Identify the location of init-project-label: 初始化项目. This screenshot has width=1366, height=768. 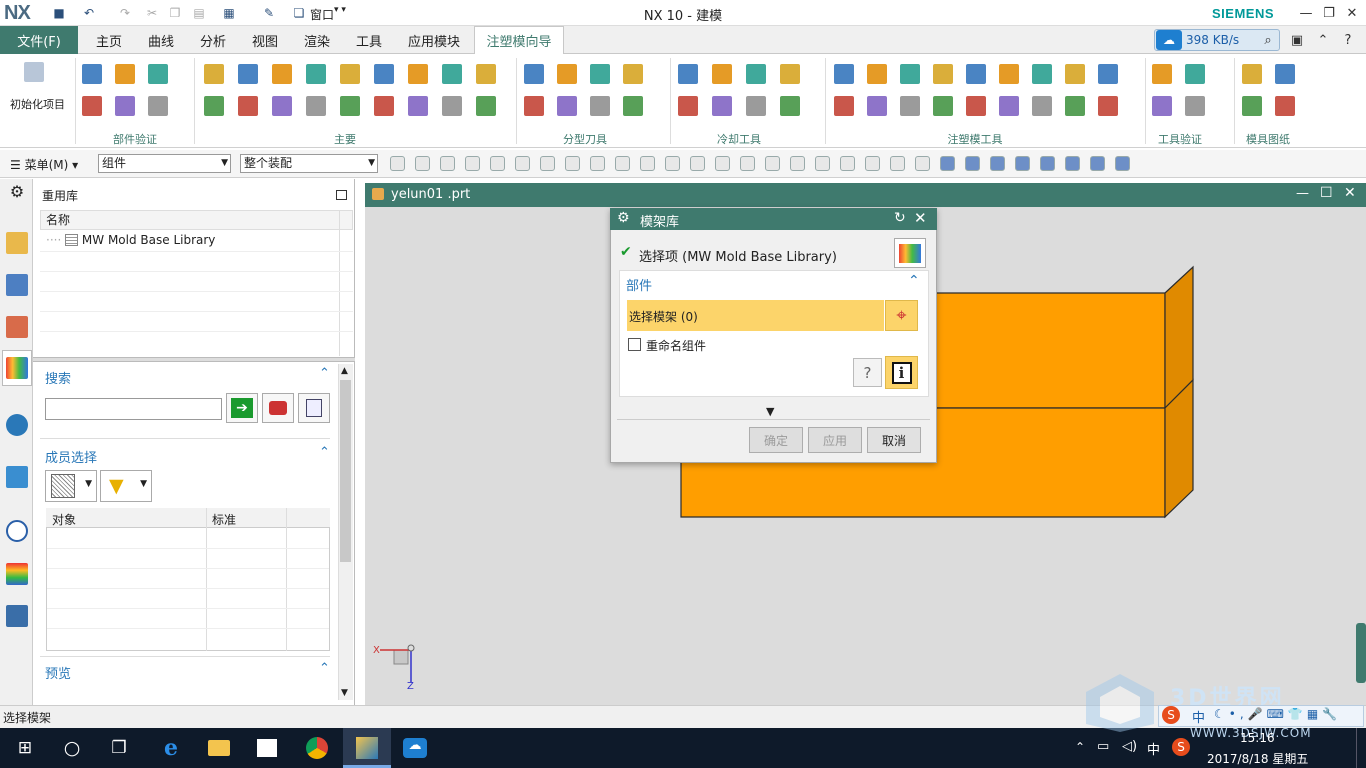
(37, 104).